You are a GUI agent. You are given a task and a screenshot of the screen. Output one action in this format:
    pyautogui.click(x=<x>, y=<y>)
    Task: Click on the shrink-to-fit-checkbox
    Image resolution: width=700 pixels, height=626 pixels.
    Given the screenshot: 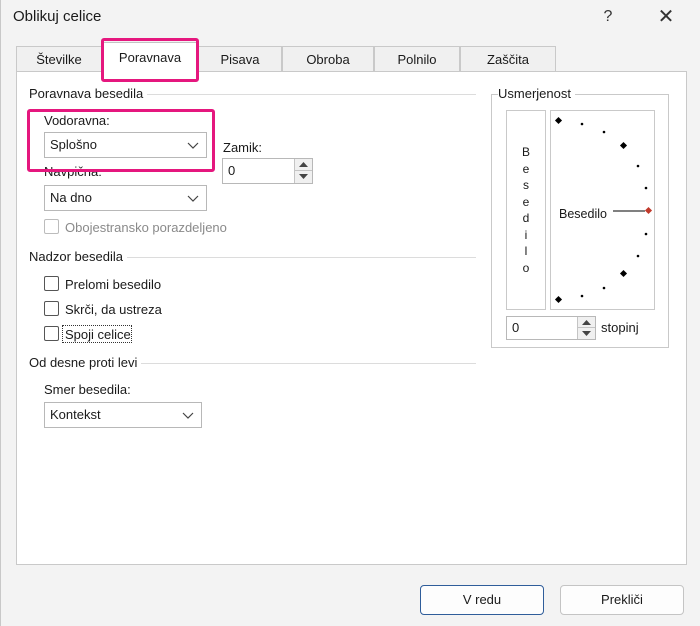 What is the action you would take?
    pyautogui.click(x=51, y=308)
    